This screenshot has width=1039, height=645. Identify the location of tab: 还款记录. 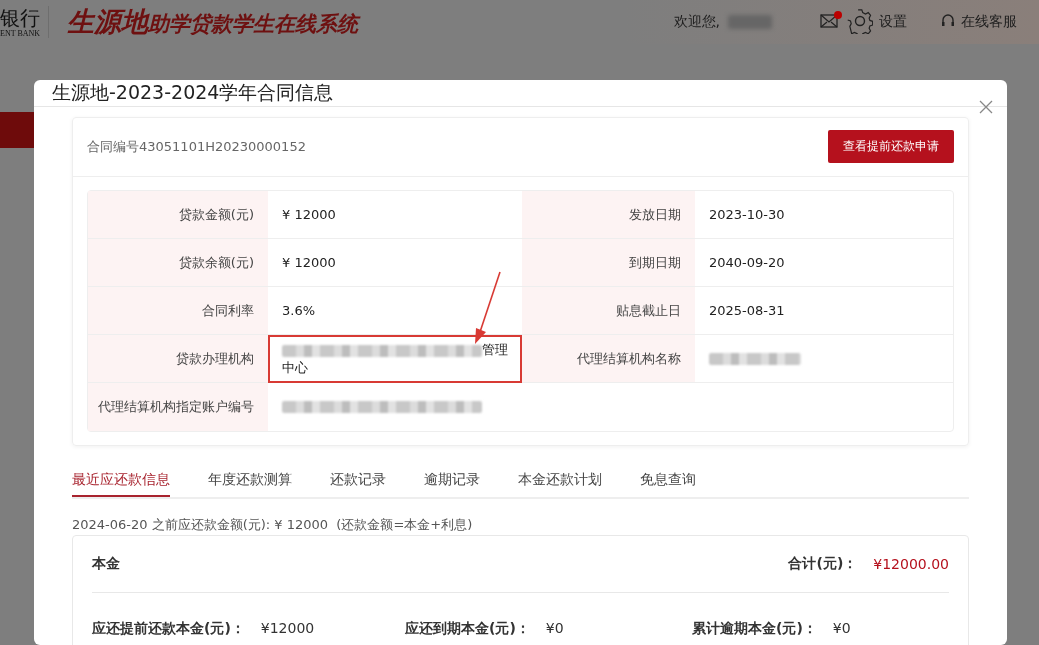
(358, 480).